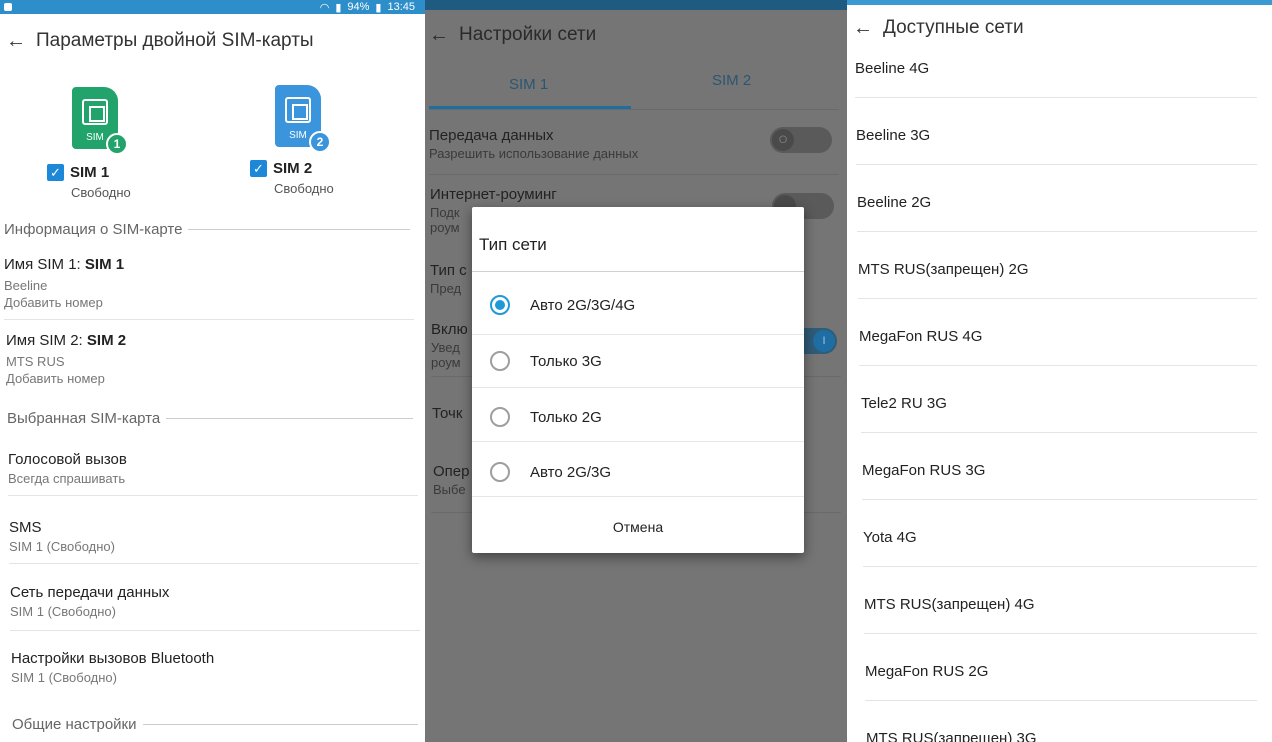  Describe the element at coordinates (90, 172) in the screenshot. I see `sim1-name: SIM 1` at that location.